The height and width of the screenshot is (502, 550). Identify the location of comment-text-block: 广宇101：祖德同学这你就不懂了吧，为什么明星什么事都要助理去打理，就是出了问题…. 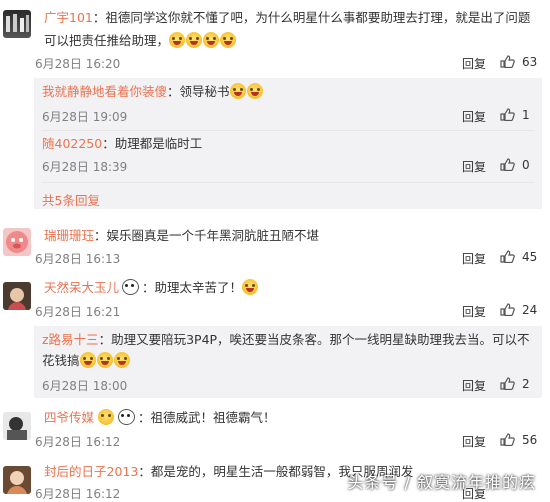
(293, 29).